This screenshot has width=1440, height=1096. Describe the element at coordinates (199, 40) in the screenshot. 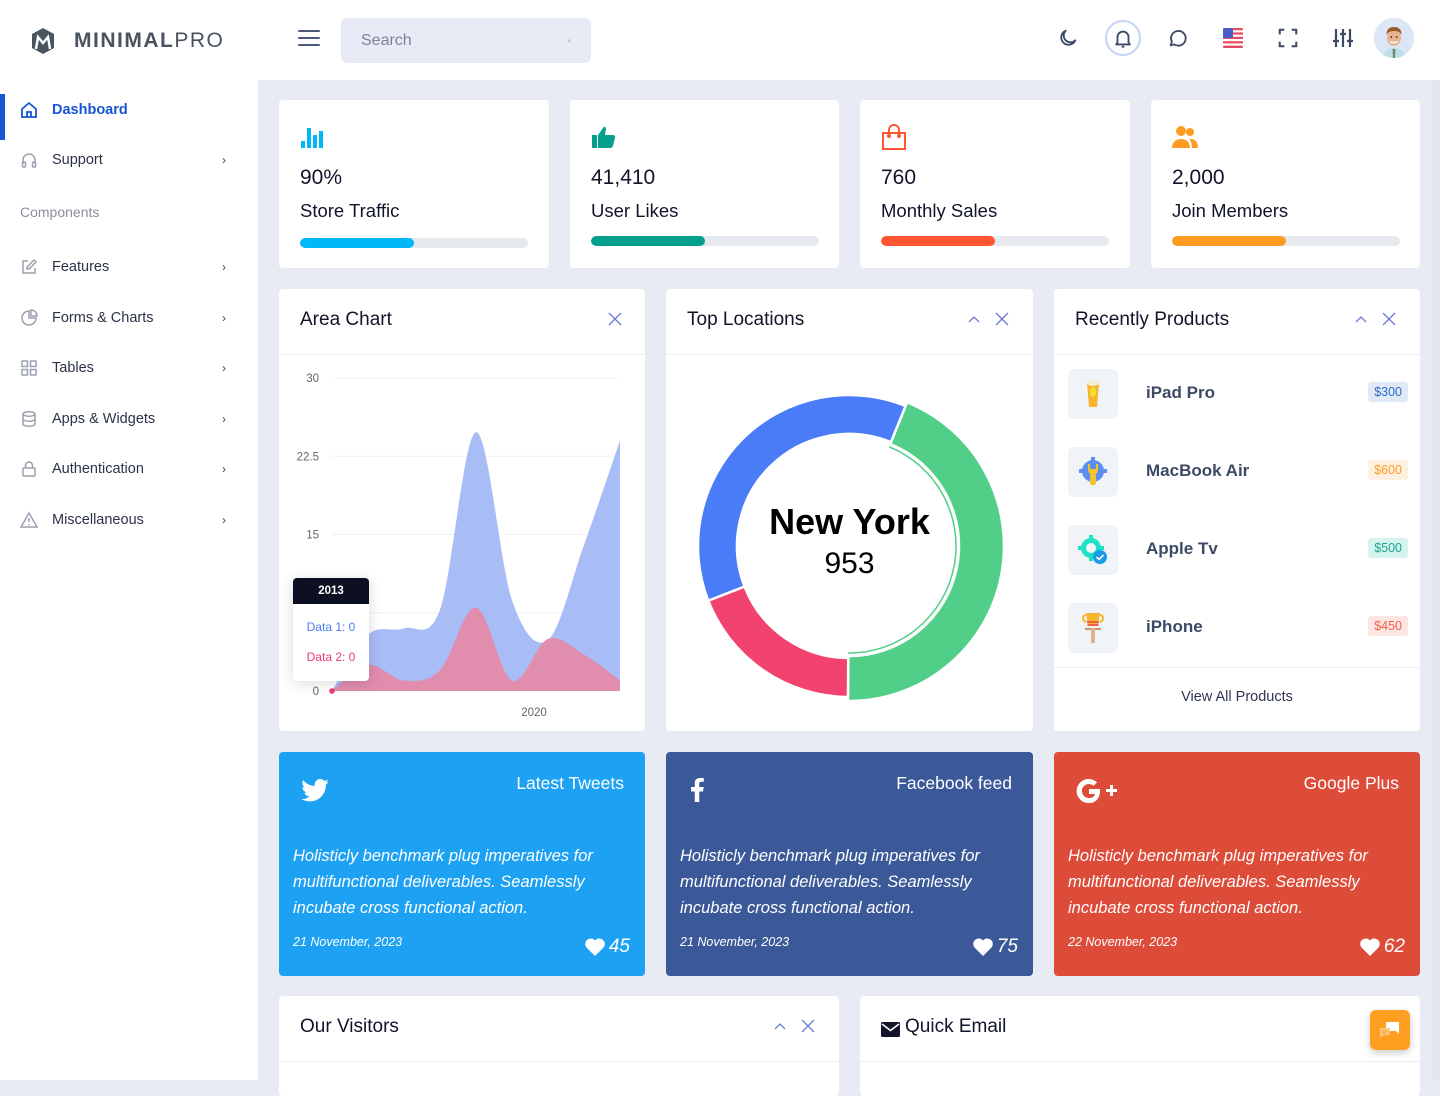

I see `brand-name-light: PRO` at that location.